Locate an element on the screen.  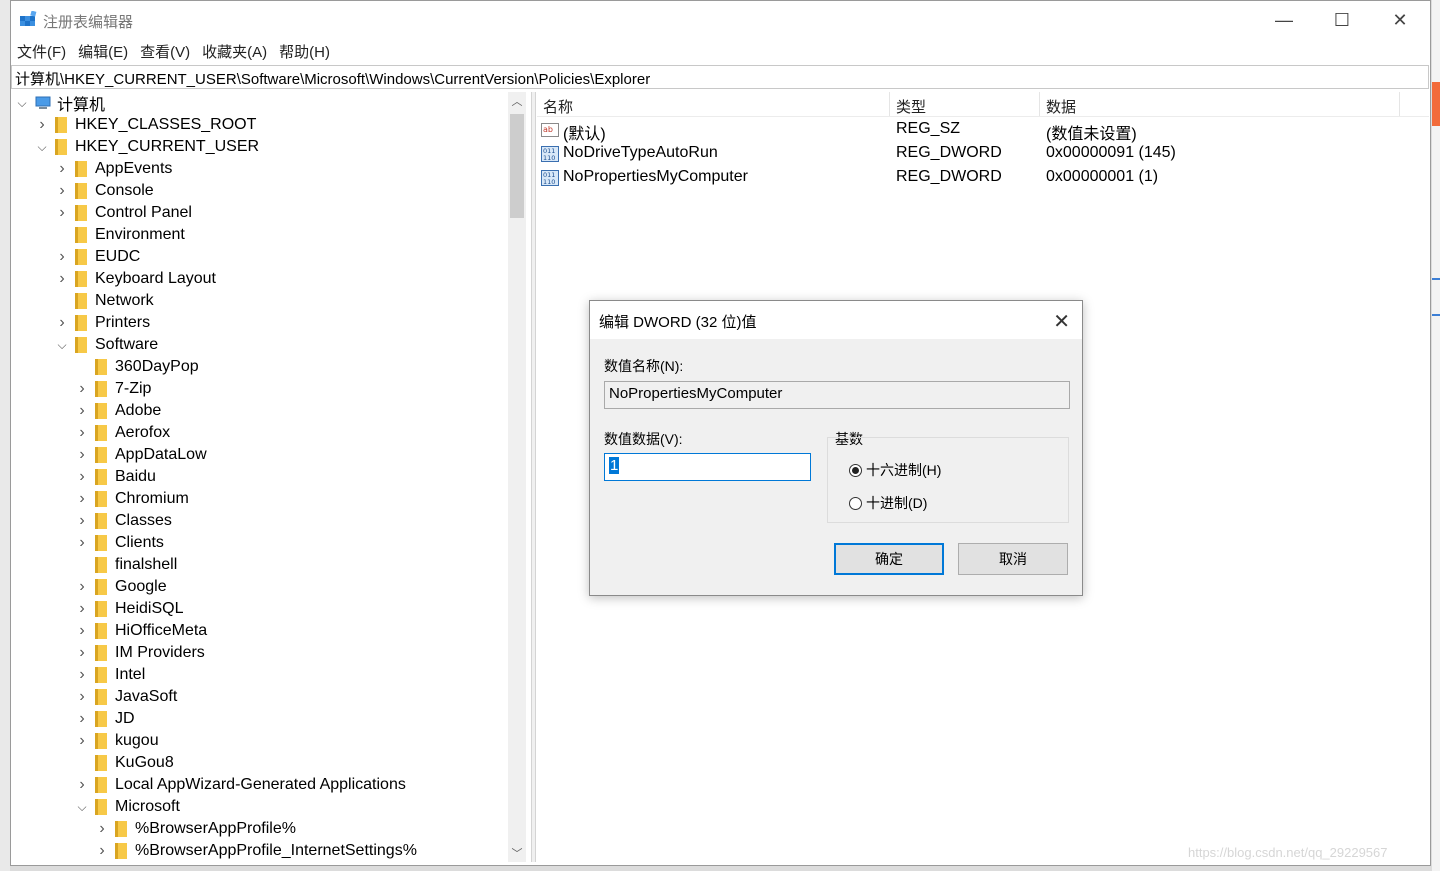
tree-item: › Keyboard Layout is located at coordinates (135, 279).